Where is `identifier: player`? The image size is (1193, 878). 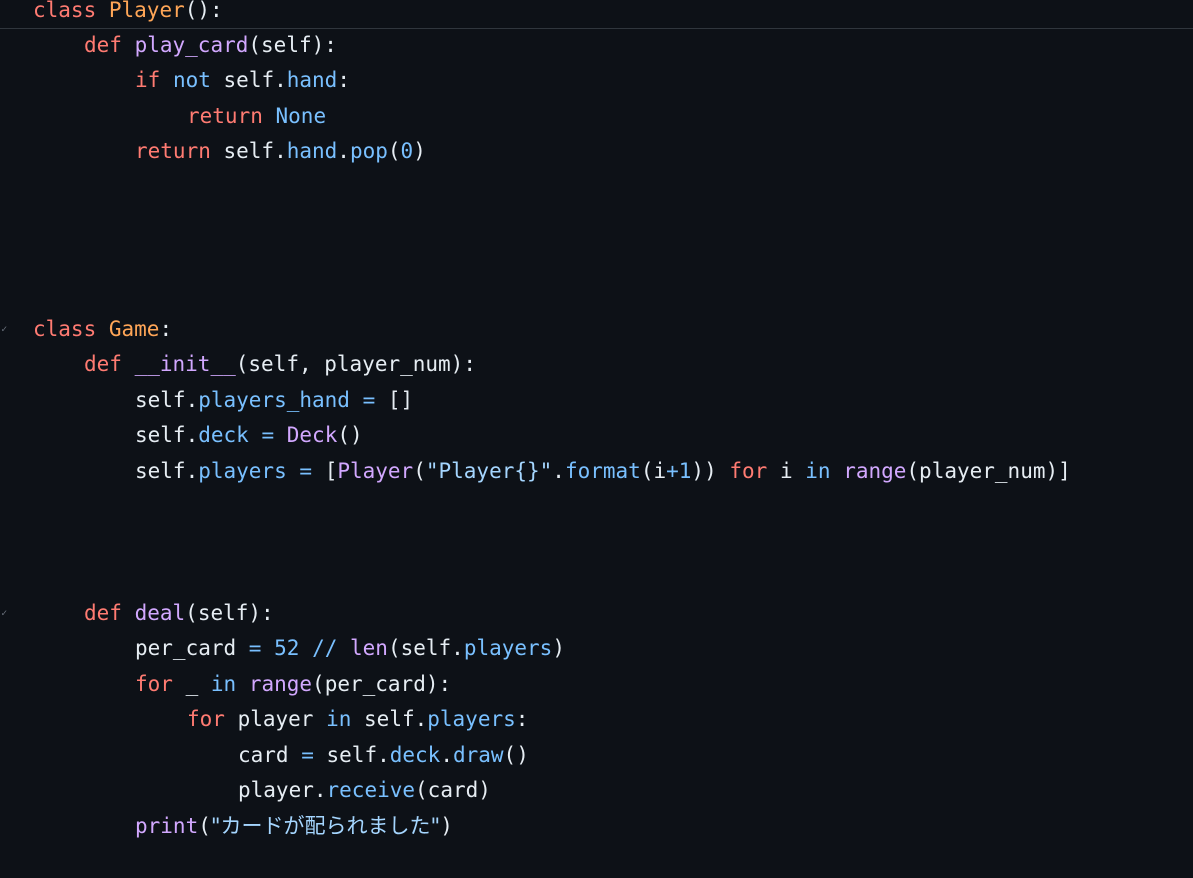 identifier: player is located at coordinates (275, 719).